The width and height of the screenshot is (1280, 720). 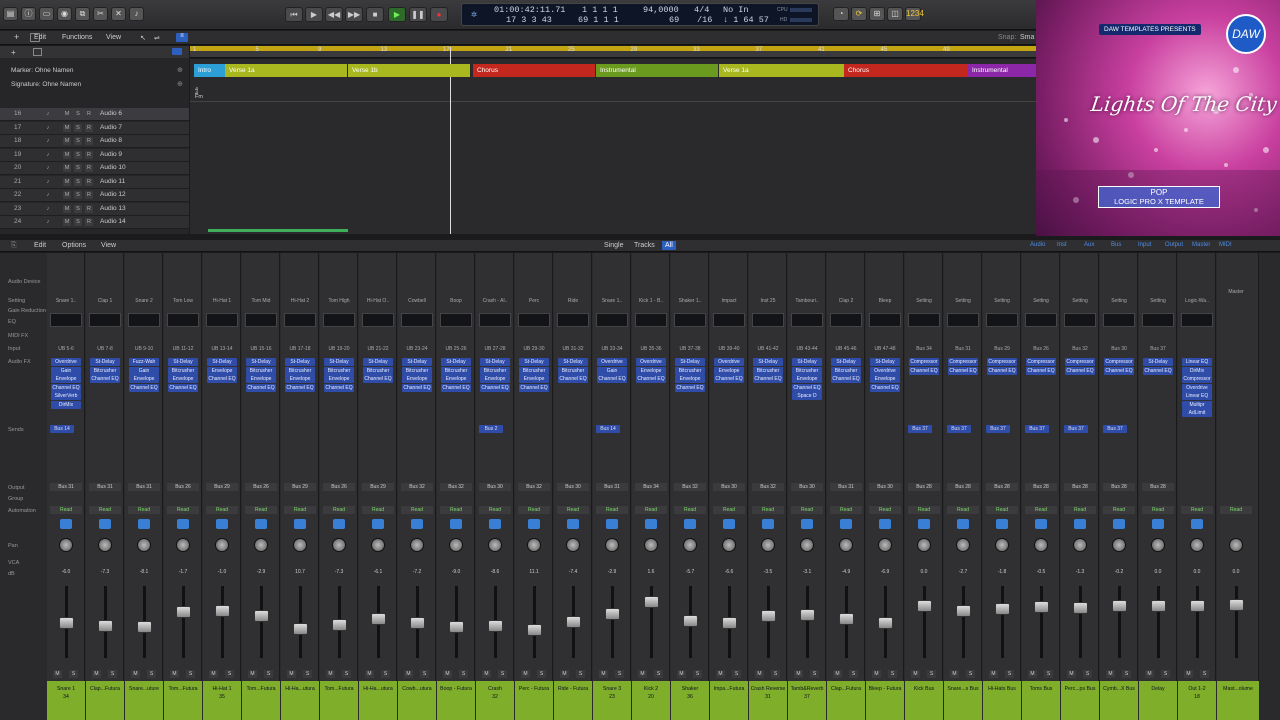 I want to click on setting-button: Kick 1 - B.., so click(x=651, y=301).